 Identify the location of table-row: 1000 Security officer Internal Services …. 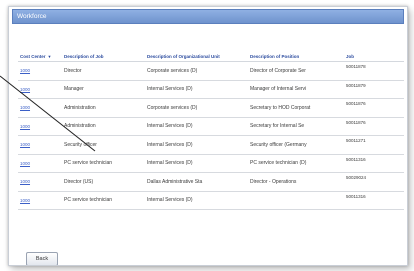
(211, 145).